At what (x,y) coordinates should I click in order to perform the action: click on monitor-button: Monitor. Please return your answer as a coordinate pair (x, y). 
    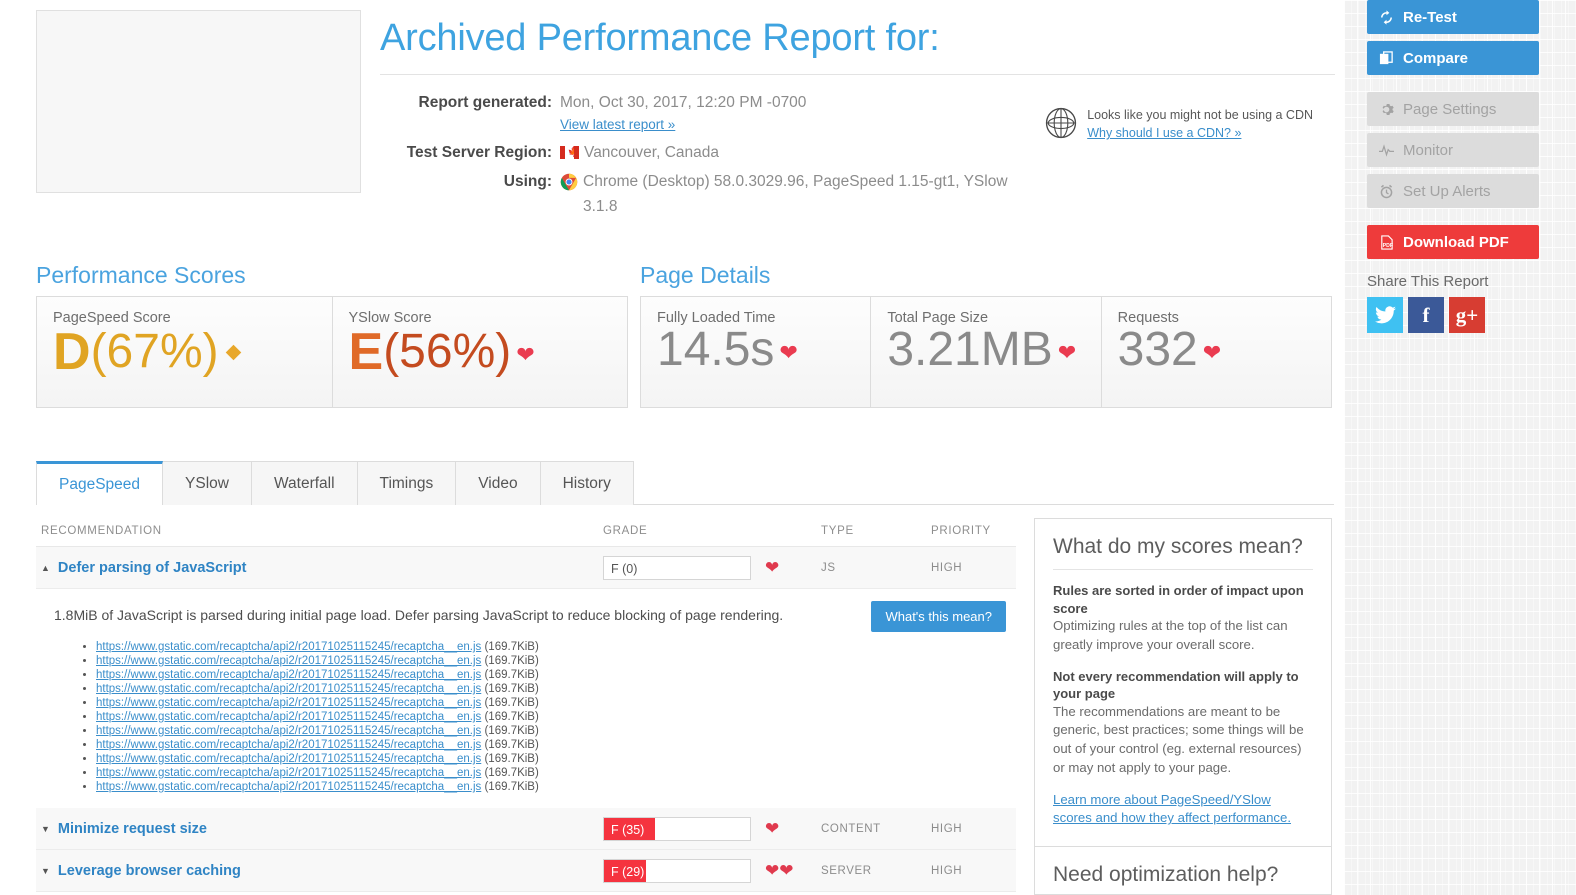
    Looking at the image, I should click on (1453, 150).